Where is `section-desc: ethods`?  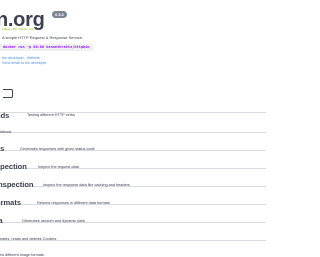 section-desc: ethods is located at coordinates (6, 132).